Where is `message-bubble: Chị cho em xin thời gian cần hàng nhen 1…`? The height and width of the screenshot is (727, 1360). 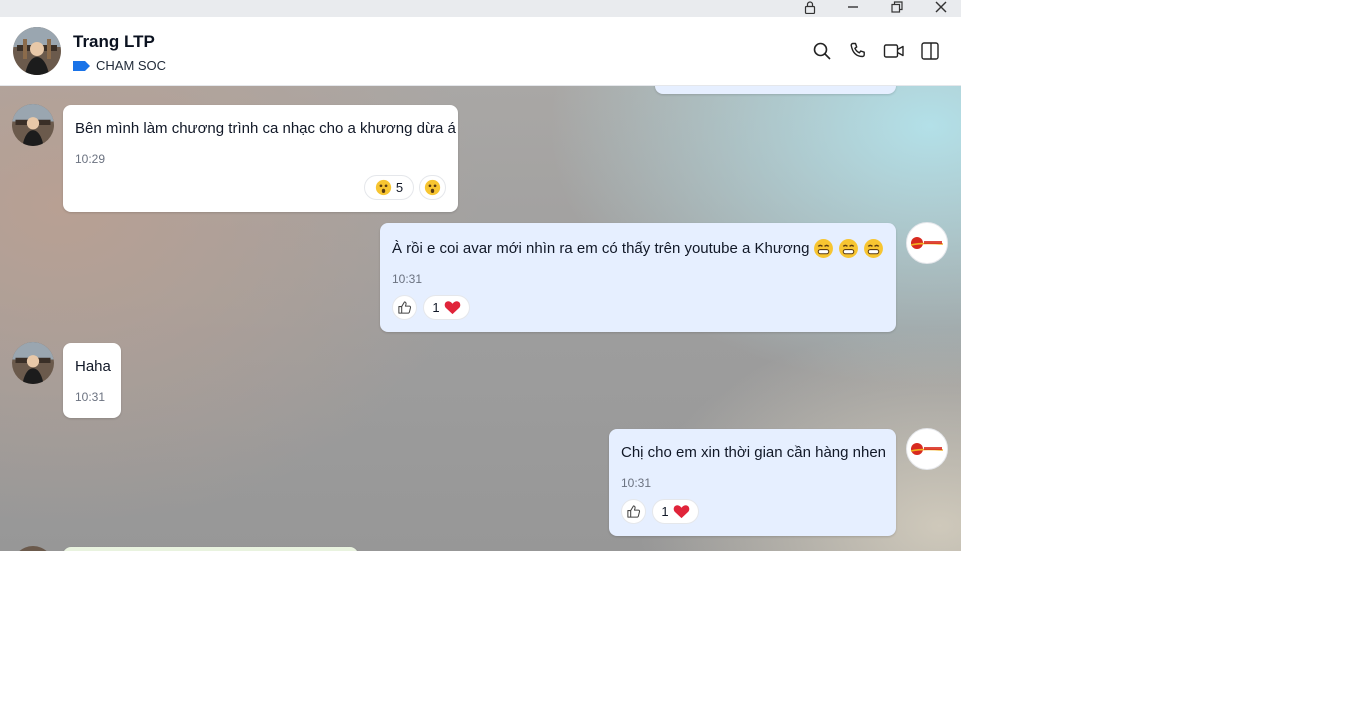 message-bubble: Chị cho em xin thời gian cần hàng nhen 1… is located at coordinates (752, 482).